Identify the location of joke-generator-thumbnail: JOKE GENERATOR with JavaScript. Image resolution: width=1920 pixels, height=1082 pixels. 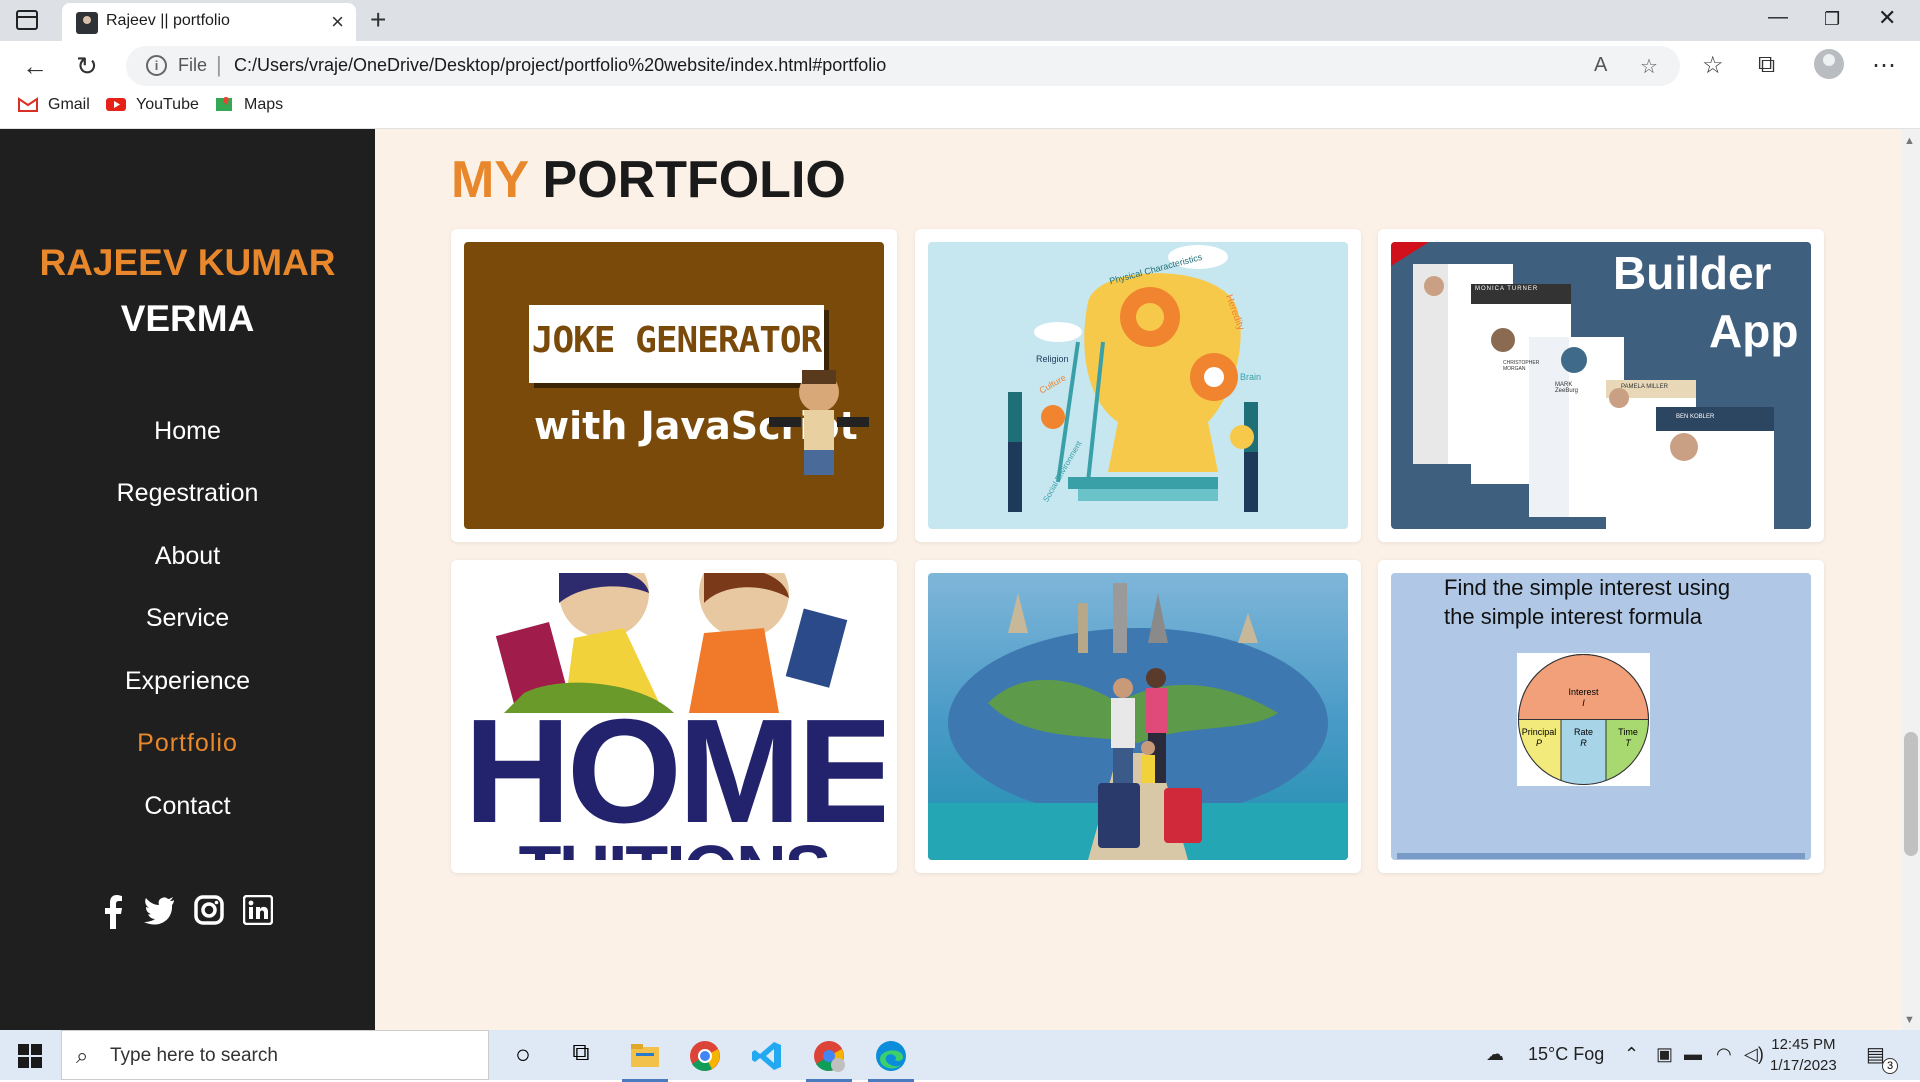
(674, 385).